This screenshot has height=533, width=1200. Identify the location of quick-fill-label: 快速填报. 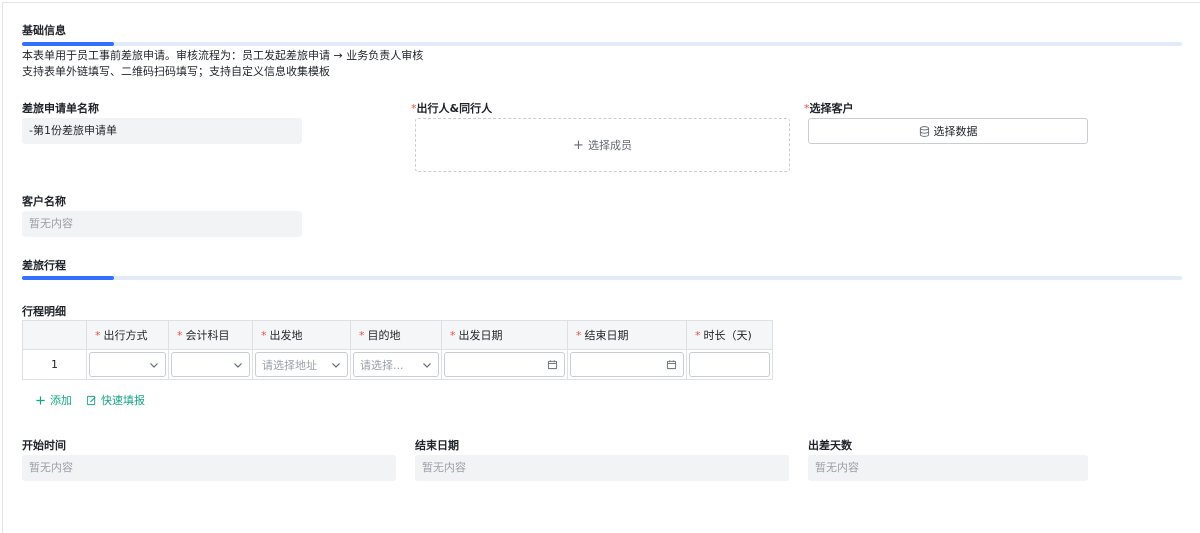
(123, 400).